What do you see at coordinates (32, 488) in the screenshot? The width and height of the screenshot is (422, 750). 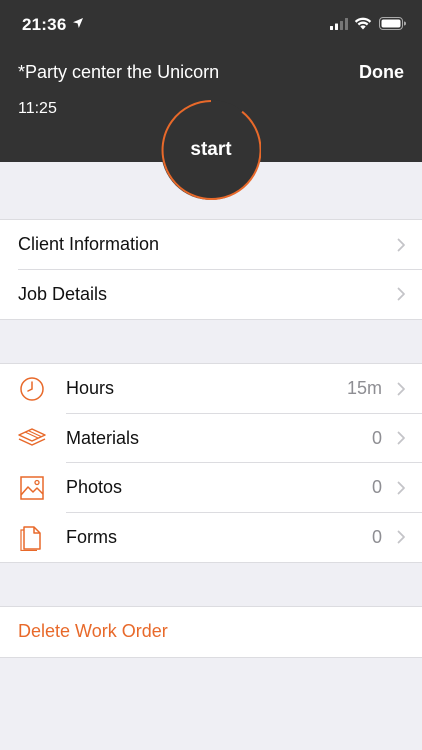 I see `photo-icon` at bounding box center [32, 488].